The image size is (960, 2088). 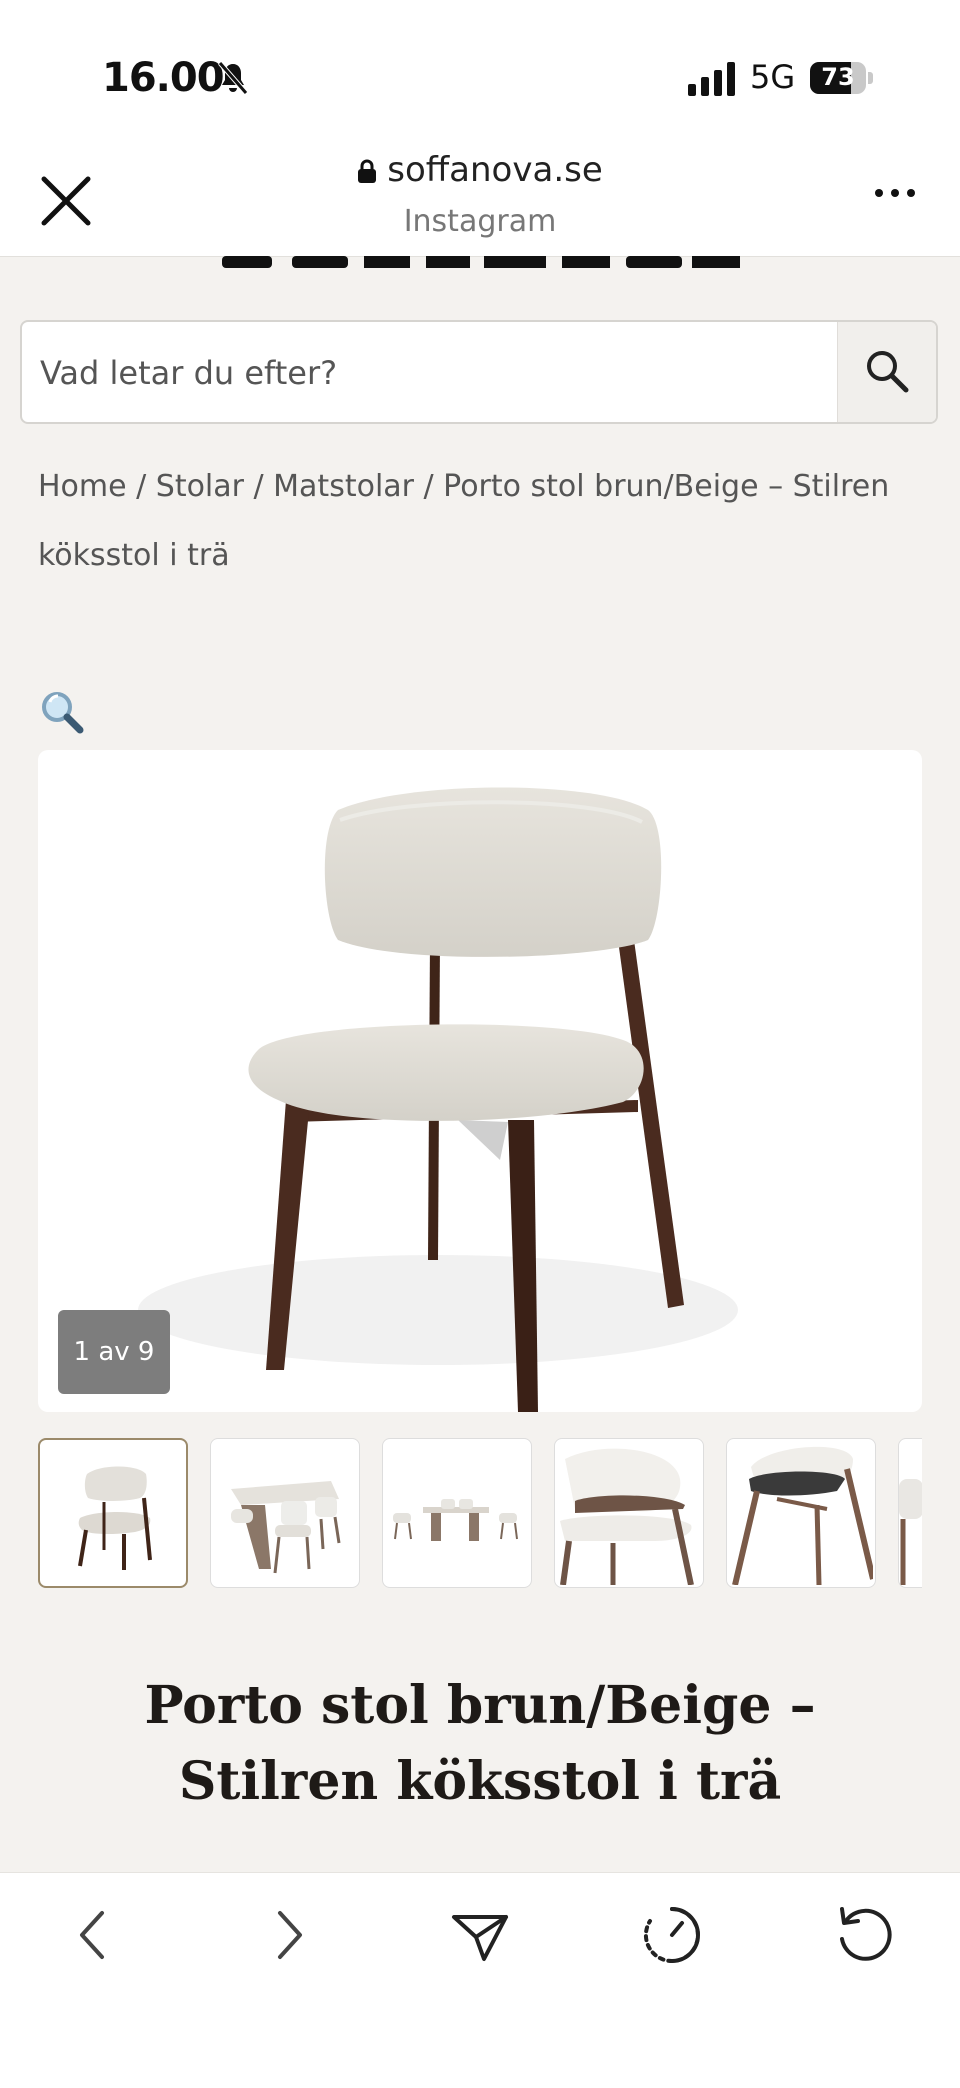 I want to click on page-domain: soffanova.se, so click(x=480, y=170).